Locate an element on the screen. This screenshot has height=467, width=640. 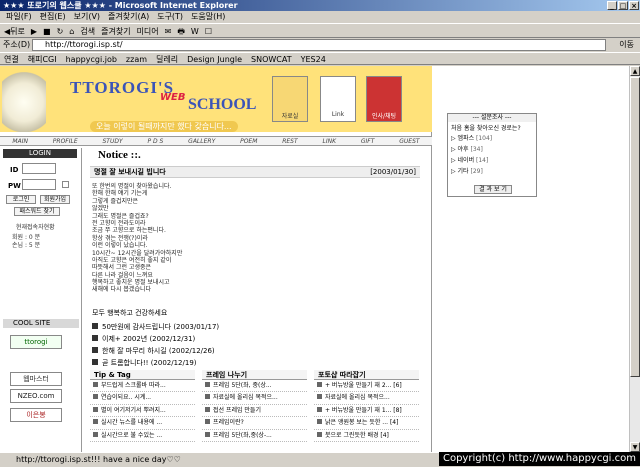
search-button: 검색 is located at coordinates (87, 30).